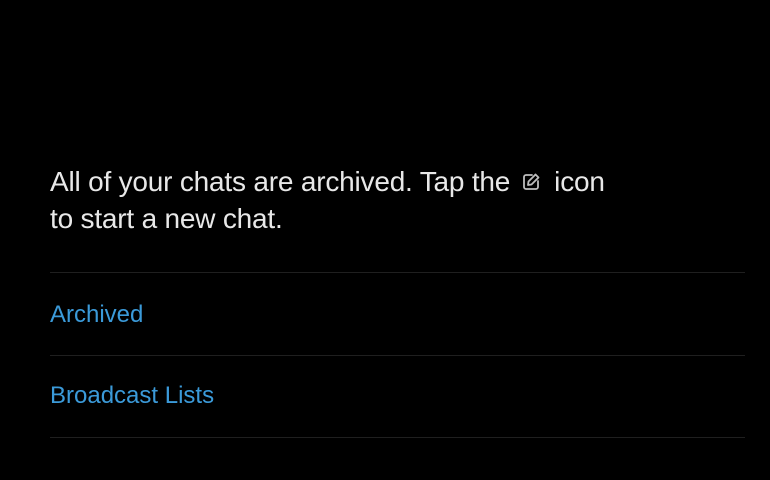 The image size is (770, 480). I want to click on compose-icon, so click(531, 182).